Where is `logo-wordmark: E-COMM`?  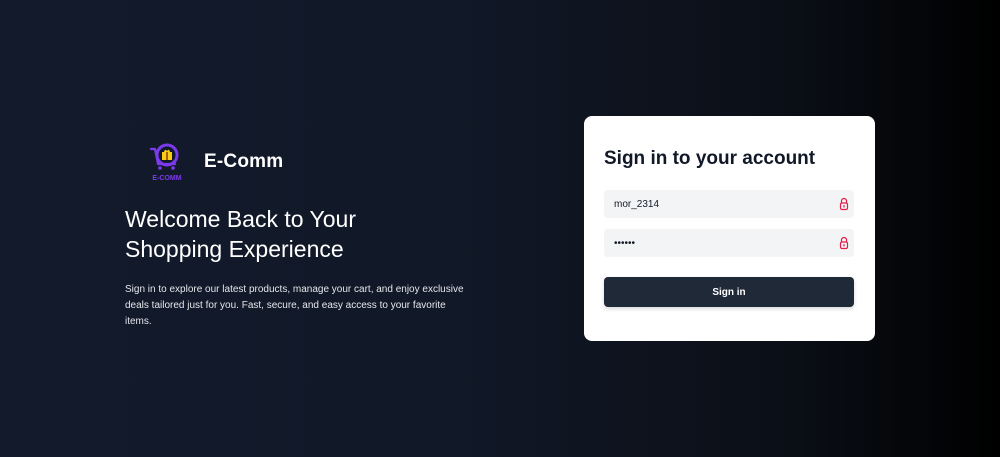
logo-wordmark: E-COMM is located at coordinates (166, 178).